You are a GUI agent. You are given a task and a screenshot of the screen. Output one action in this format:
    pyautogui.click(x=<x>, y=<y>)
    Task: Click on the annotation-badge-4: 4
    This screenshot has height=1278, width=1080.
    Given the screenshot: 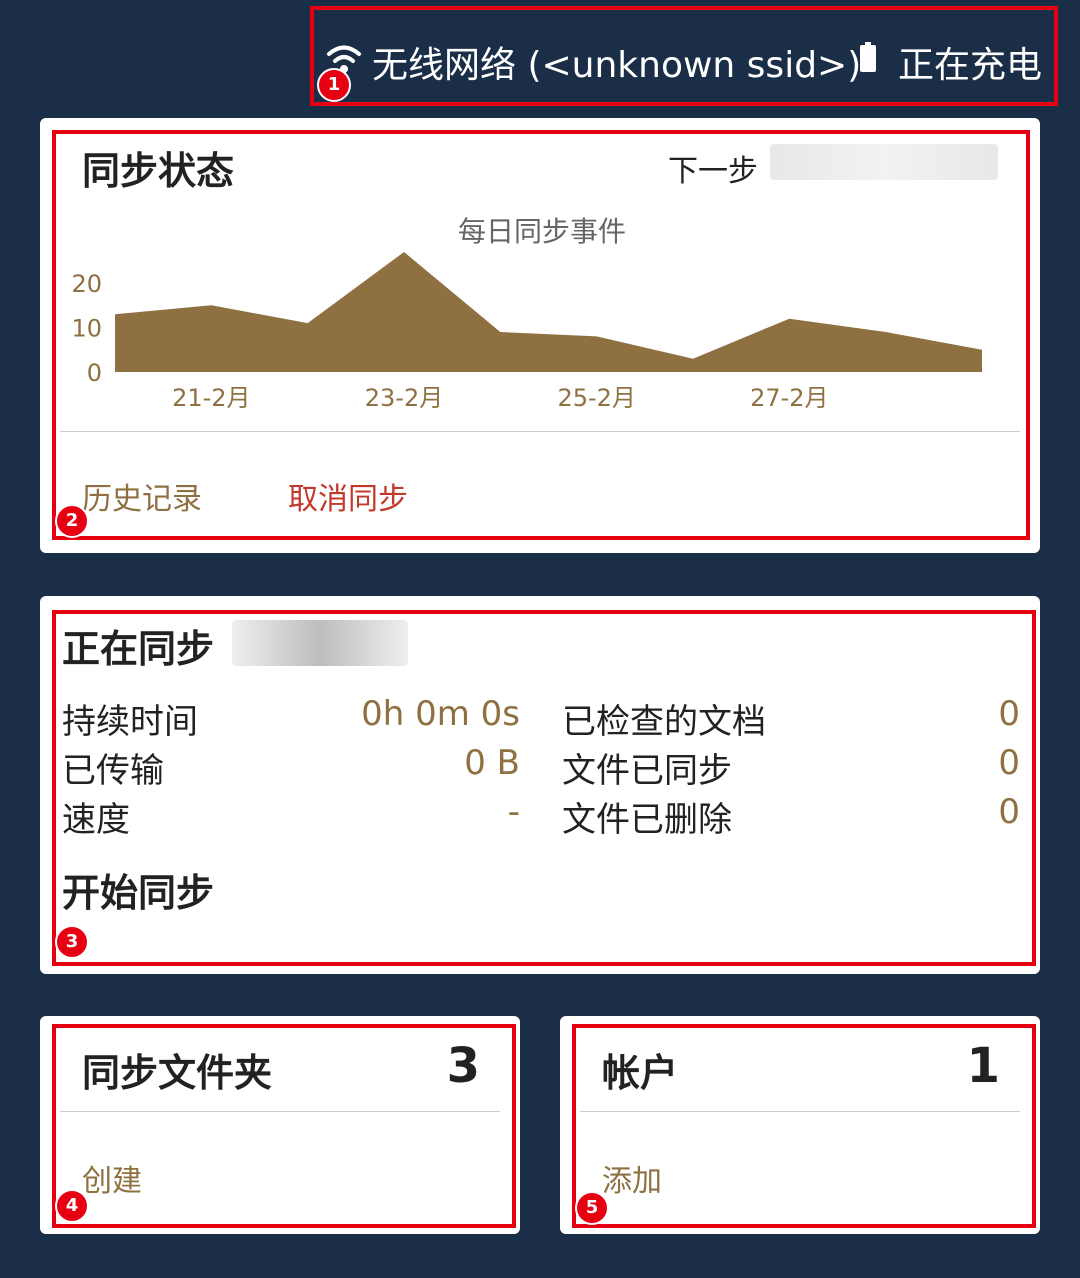 What is the action you would take?
    pyautogui.click(x=72, y=1206)
    